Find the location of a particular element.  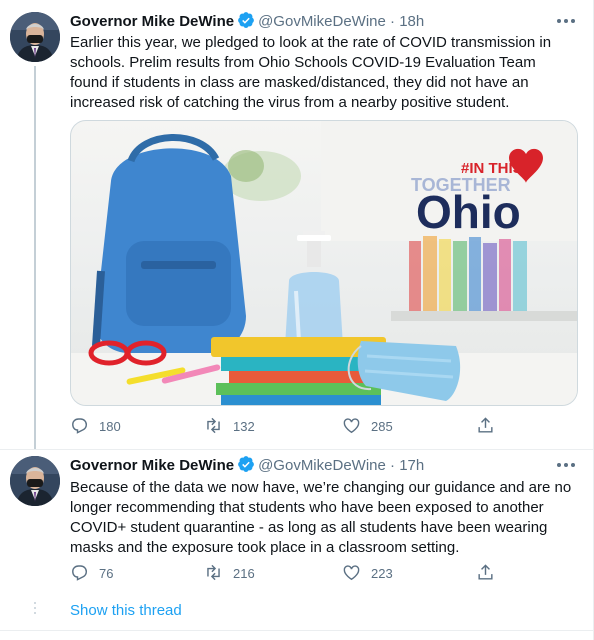

retweet-button: 216 is located at coordinates (229, 573).